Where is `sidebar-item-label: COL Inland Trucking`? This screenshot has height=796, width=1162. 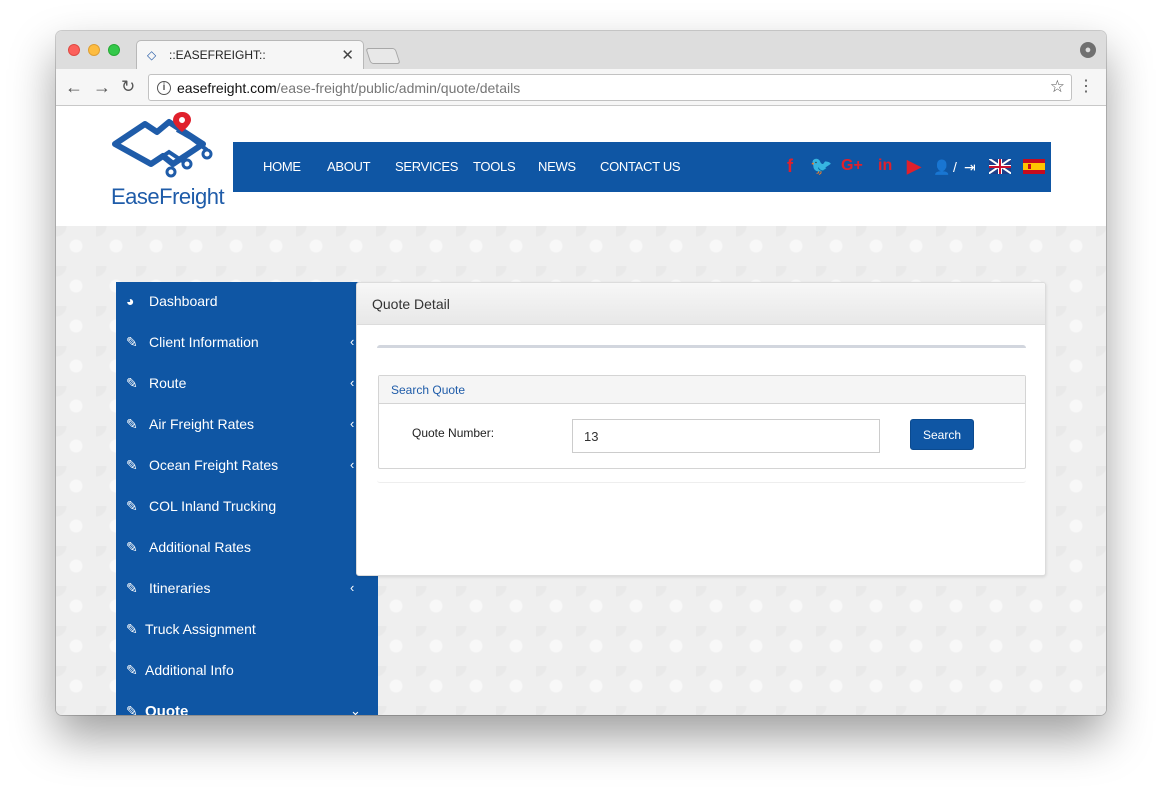
sidebar-item-label: COL Inland Trucking is located at coordinates (213, 506).